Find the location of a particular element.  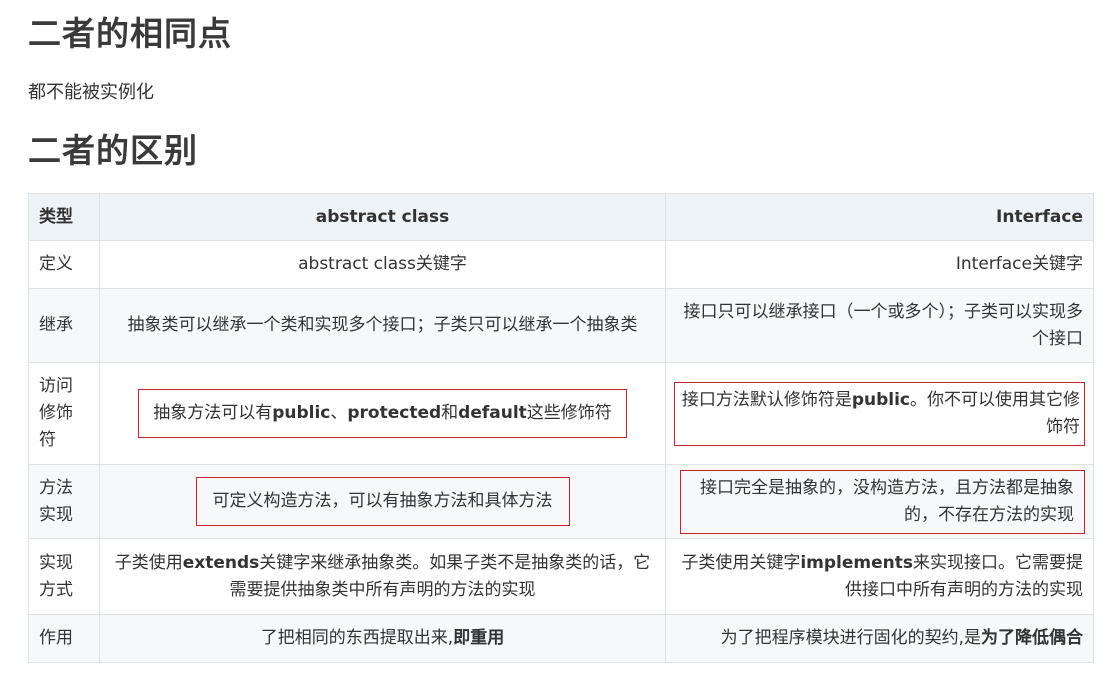

emphasis-reuse: 即重用 is located at coordinates (479, 638).